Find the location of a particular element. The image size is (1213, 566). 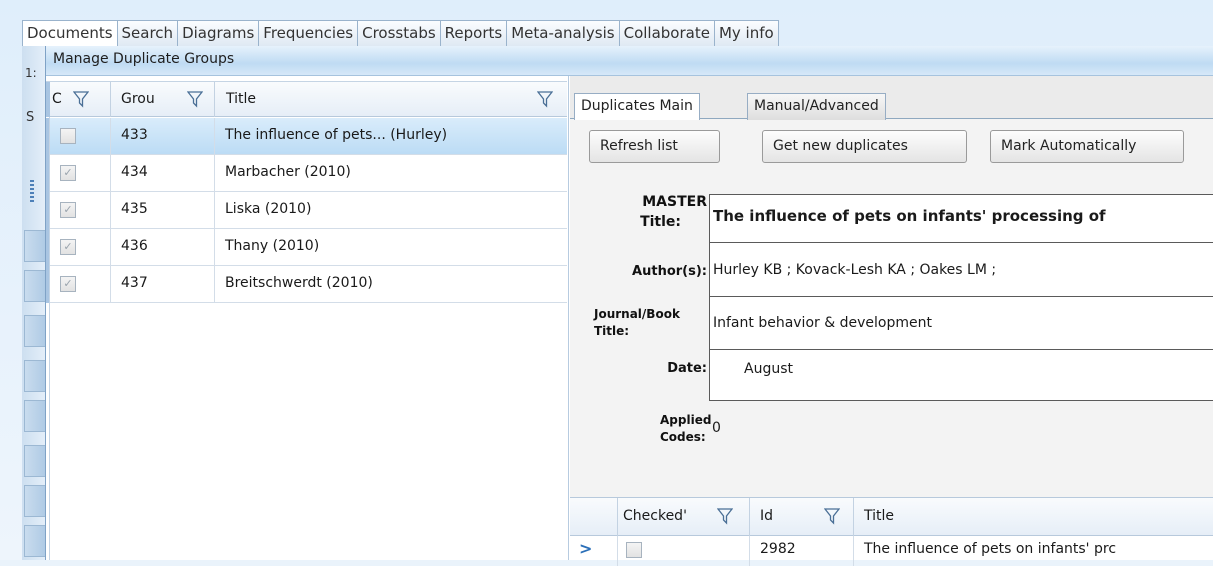

journal-label: Journal/Book is located at coordinates (637, 314).